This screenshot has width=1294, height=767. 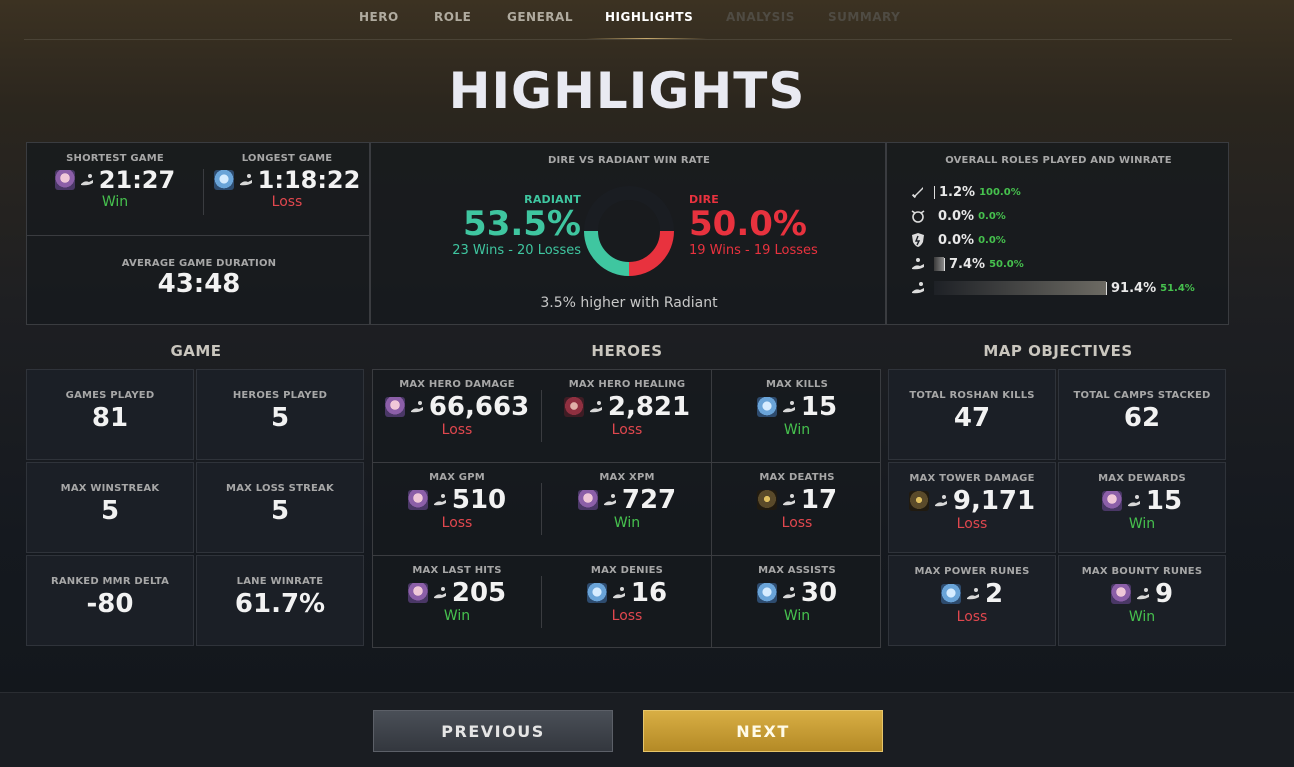 I want to click on game-stat-ranked-mmr-delta: RANKED MMR DELTA -80, so click(x=110, y=600).